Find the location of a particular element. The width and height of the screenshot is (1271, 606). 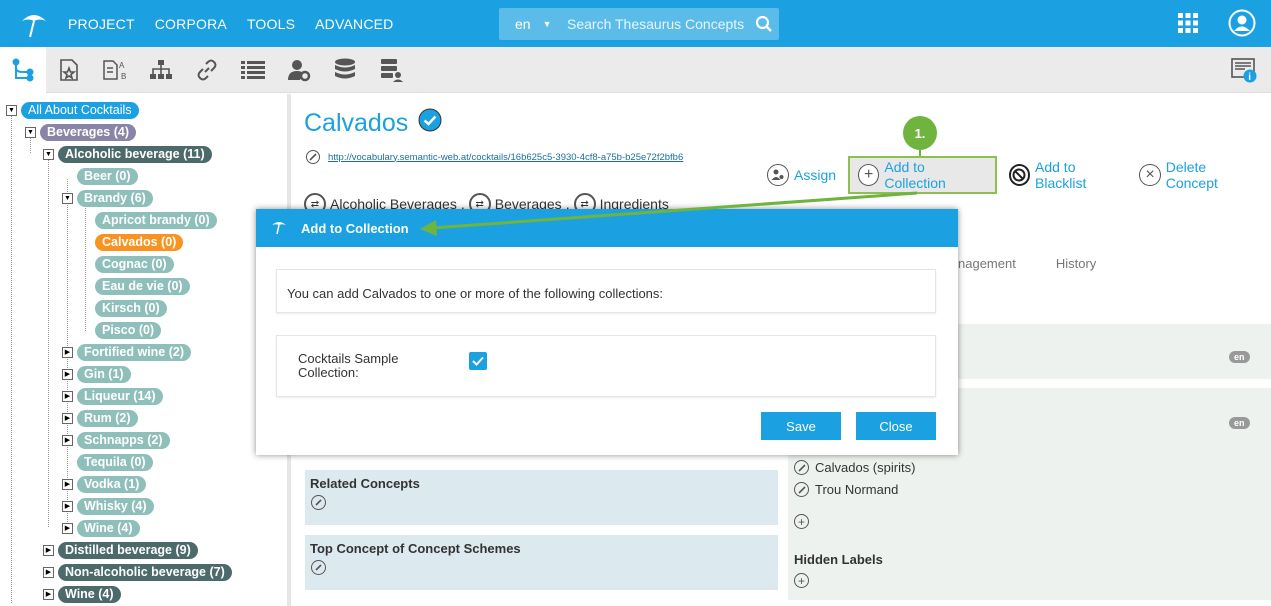

language-select: en ▼ is located at coordinates (525, 24).